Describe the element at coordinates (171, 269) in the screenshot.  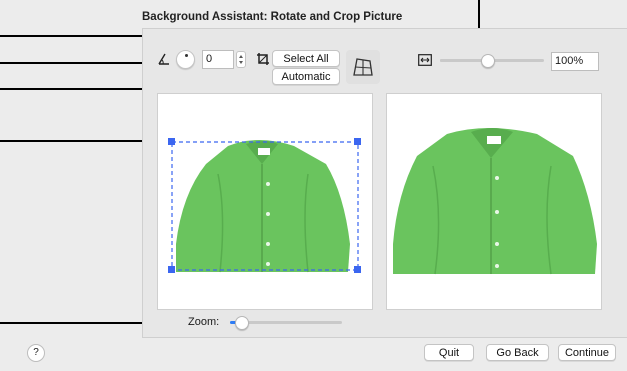
I see `crop-handle-bottom-left` at that location.